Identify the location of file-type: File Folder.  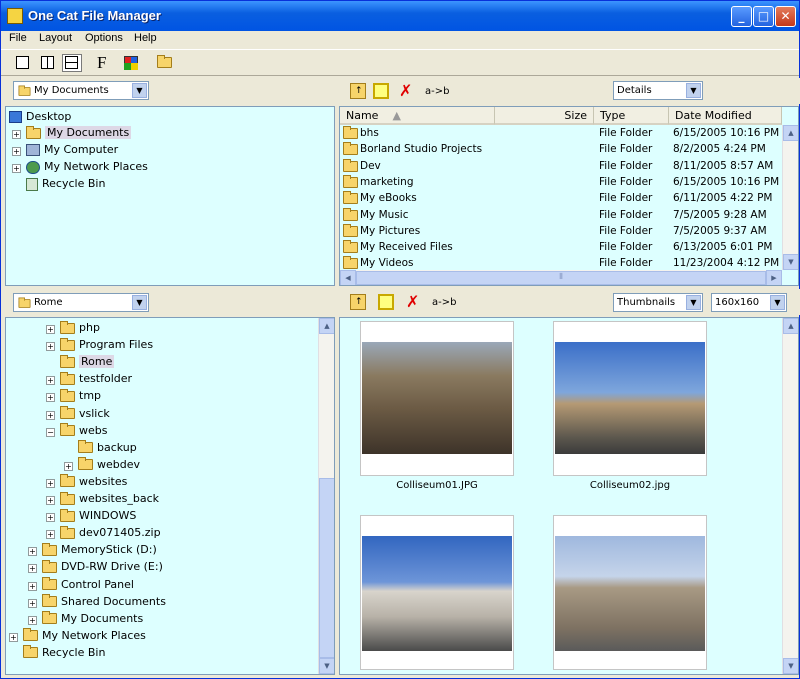
(626, 230).